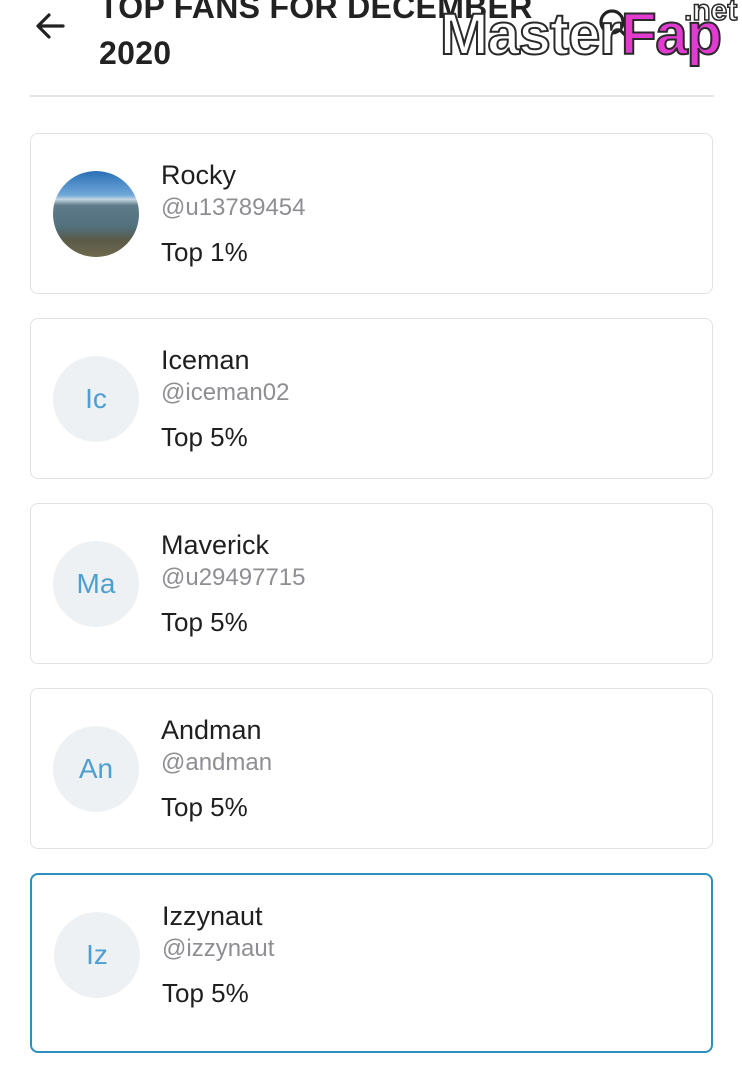  Describe the element at coordinates (199, 175) in the screenshot. I see `fan-name: Rocky` at that location.